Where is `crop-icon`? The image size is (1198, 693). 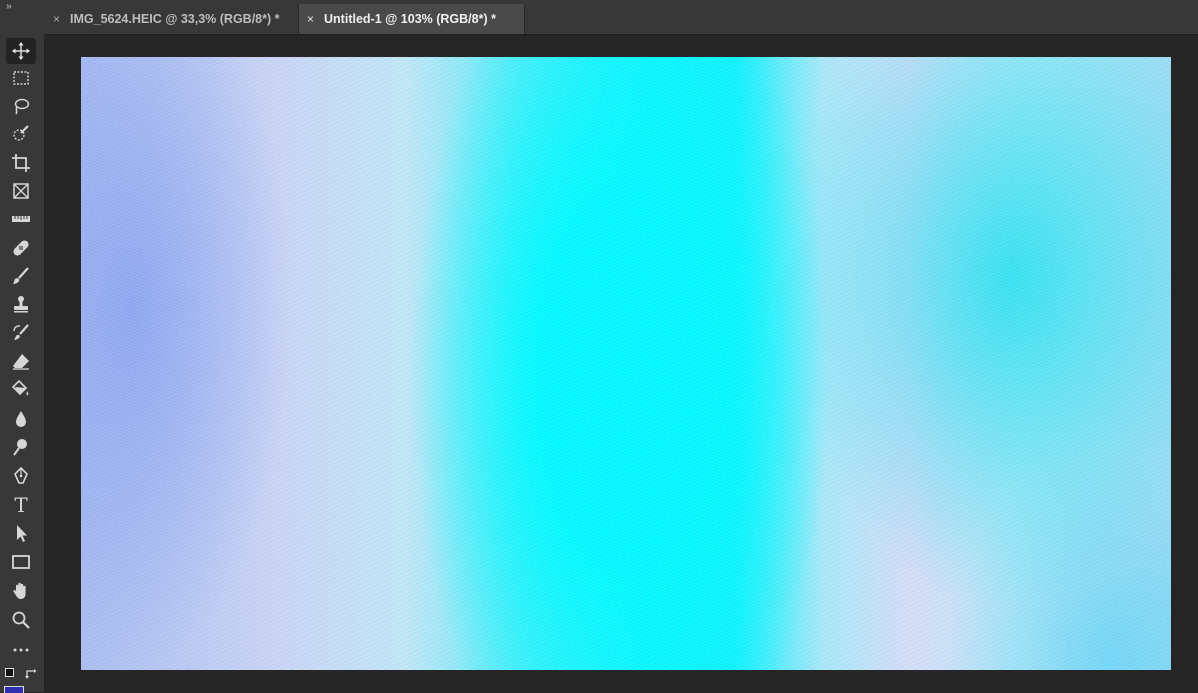
crop-icon is located at coordinates (21, 163).